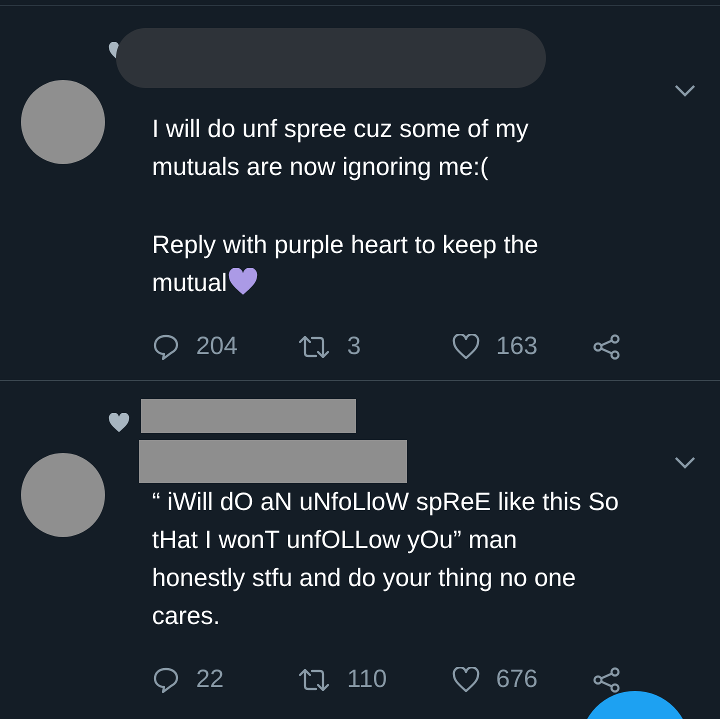 This screenshot has height=719, width=720. I want to click on retweet-count: 3, so click(354, 346).